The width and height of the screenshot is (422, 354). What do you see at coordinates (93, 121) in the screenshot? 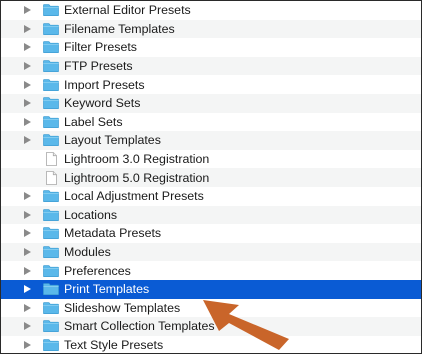
I see `list-item-label: Label Sets` at bounding box center [93, 121].